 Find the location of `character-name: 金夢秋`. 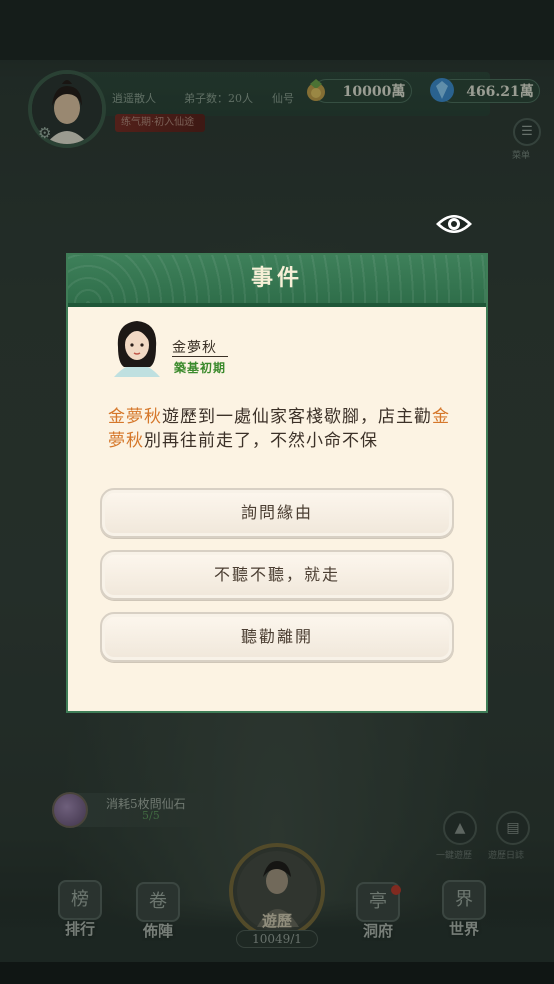

character-name: 金夢秋 is located at coordinates (194, 348).